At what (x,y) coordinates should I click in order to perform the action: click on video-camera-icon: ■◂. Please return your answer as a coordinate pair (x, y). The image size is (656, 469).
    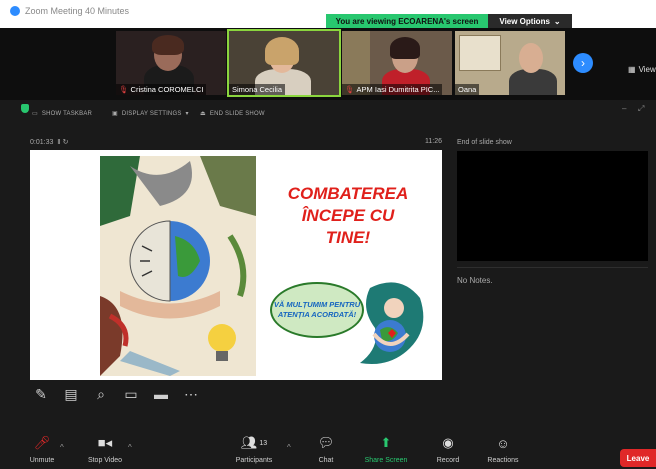
    Looking at the image, I should click on (105, 442).